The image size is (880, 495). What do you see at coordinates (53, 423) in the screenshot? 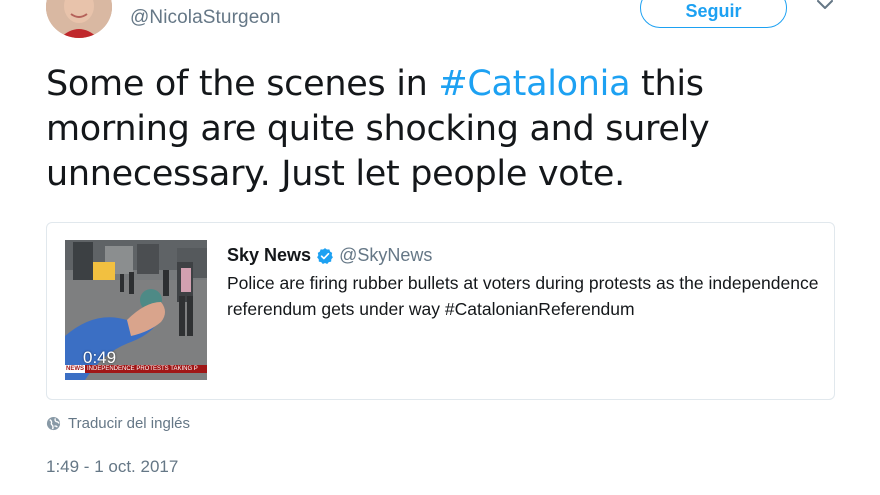
I see `globe-icon` at bounding box center [53, 423].